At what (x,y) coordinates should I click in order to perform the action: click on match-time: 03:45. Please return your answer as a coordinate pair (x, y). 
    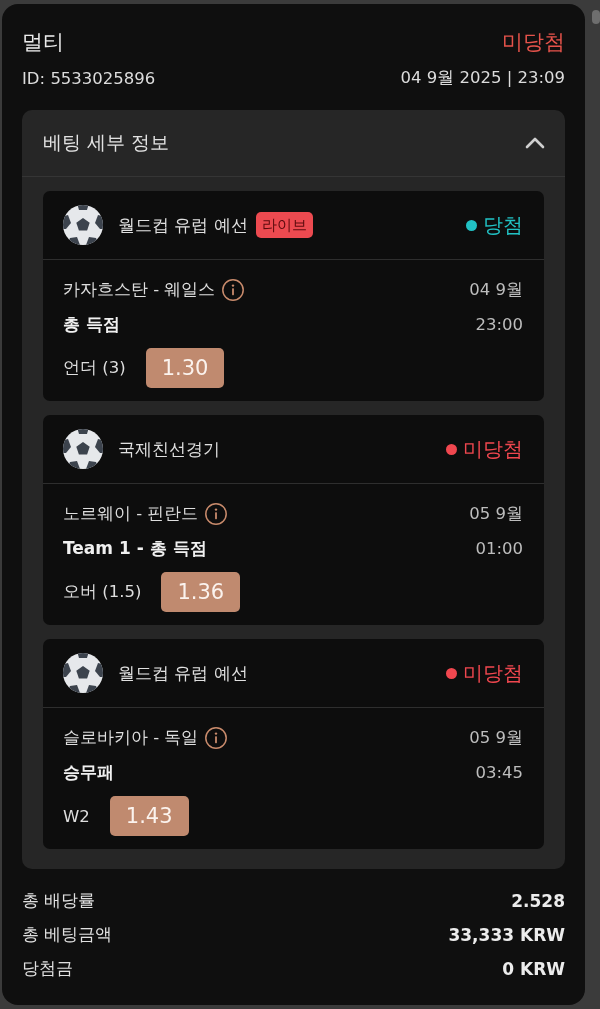
    Looking at the image, I should click on (499, 772).